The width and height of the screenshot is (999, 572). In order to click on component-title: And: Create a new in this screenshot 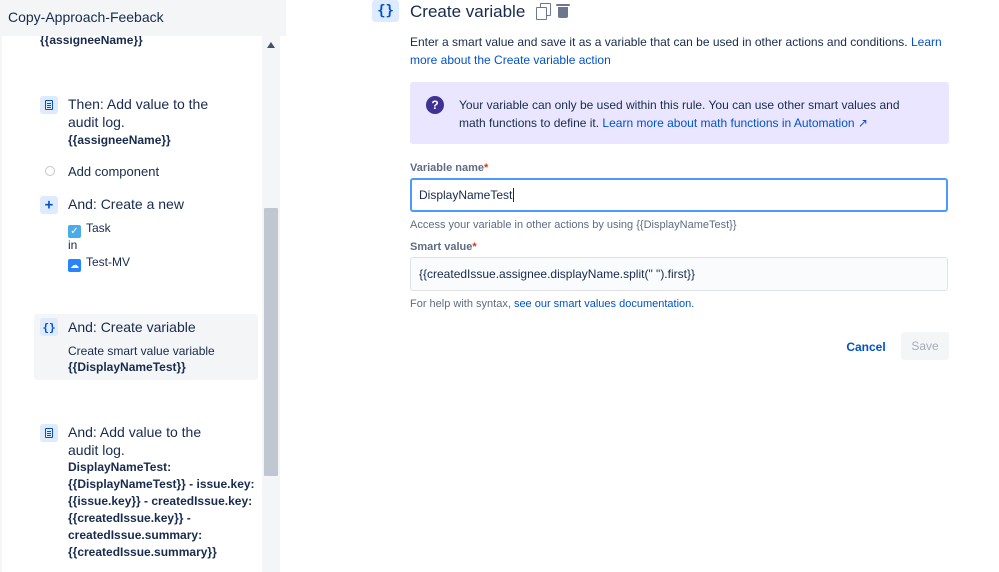, I will do `click(126, 204)`.